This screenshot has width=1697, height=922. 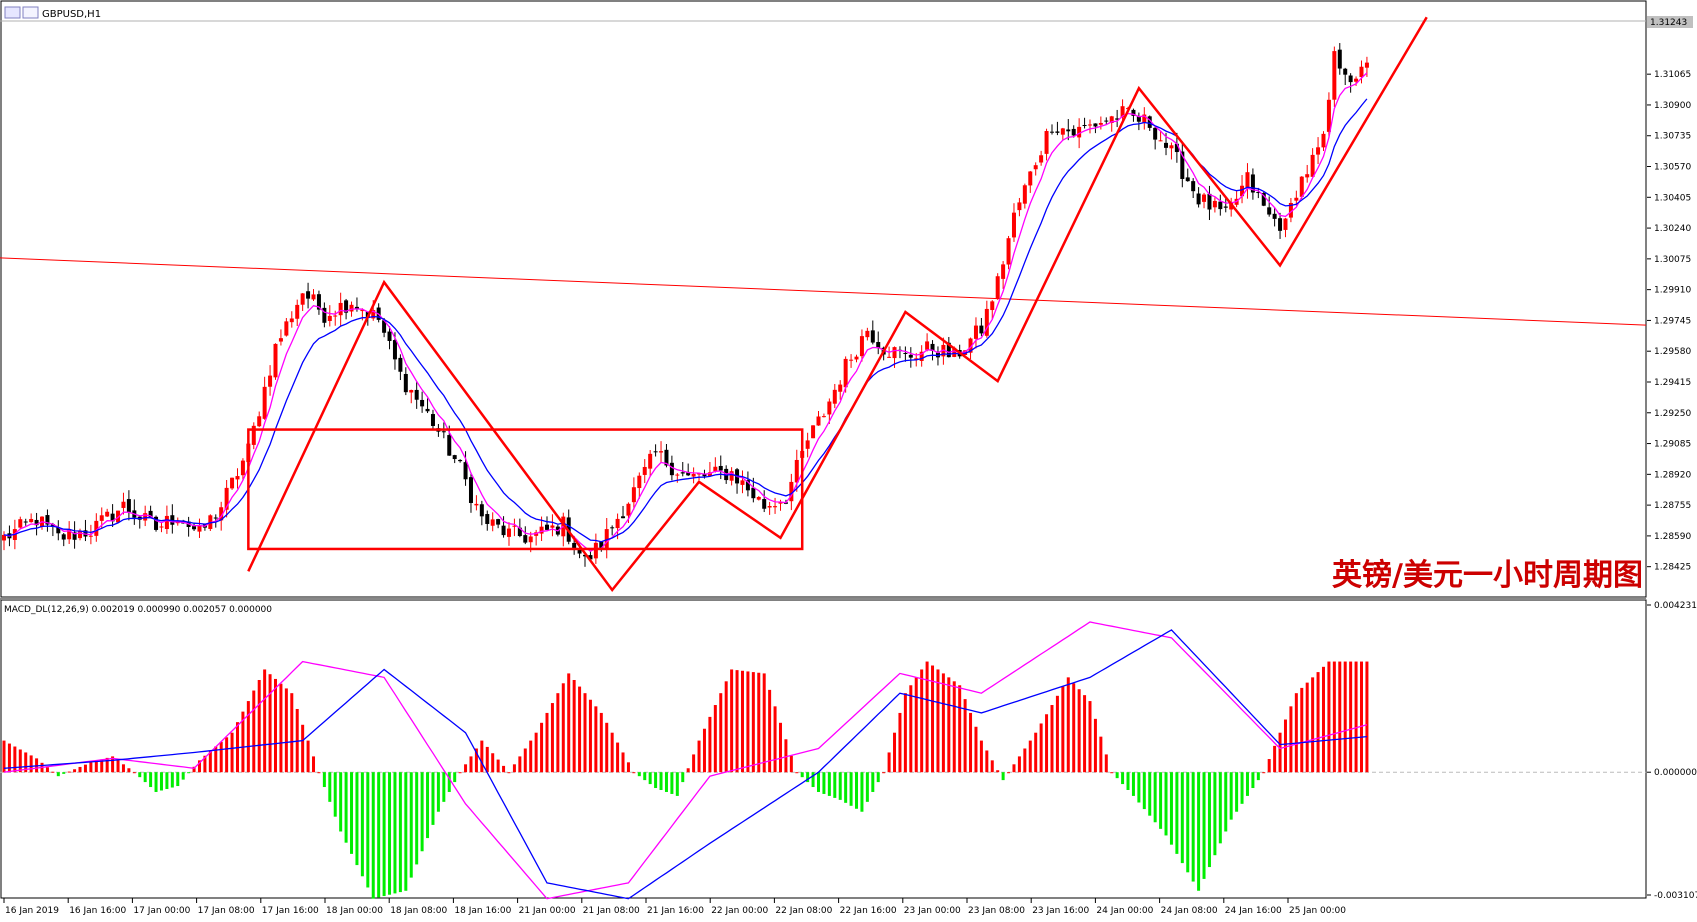 I want to click on time-tick-label: 21 Jan 16:00, so click(x=675, y=911).